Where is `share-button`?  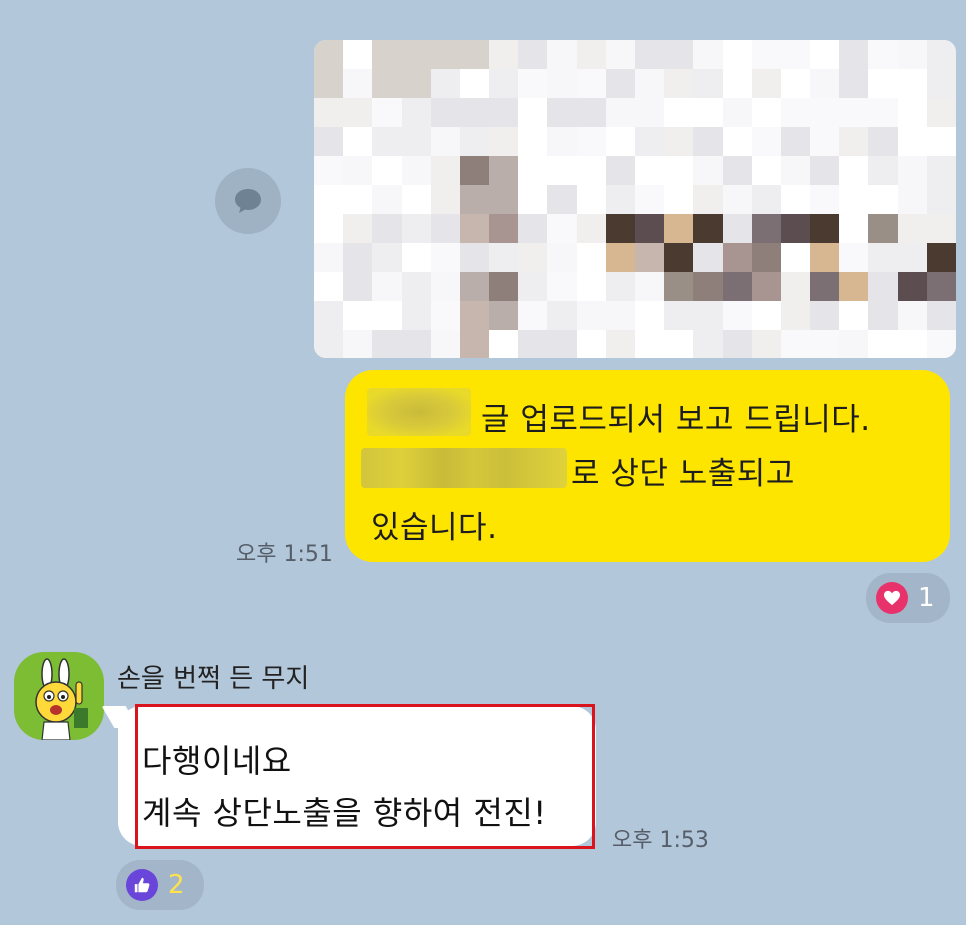
share-button is located at coordinates (248, 201).